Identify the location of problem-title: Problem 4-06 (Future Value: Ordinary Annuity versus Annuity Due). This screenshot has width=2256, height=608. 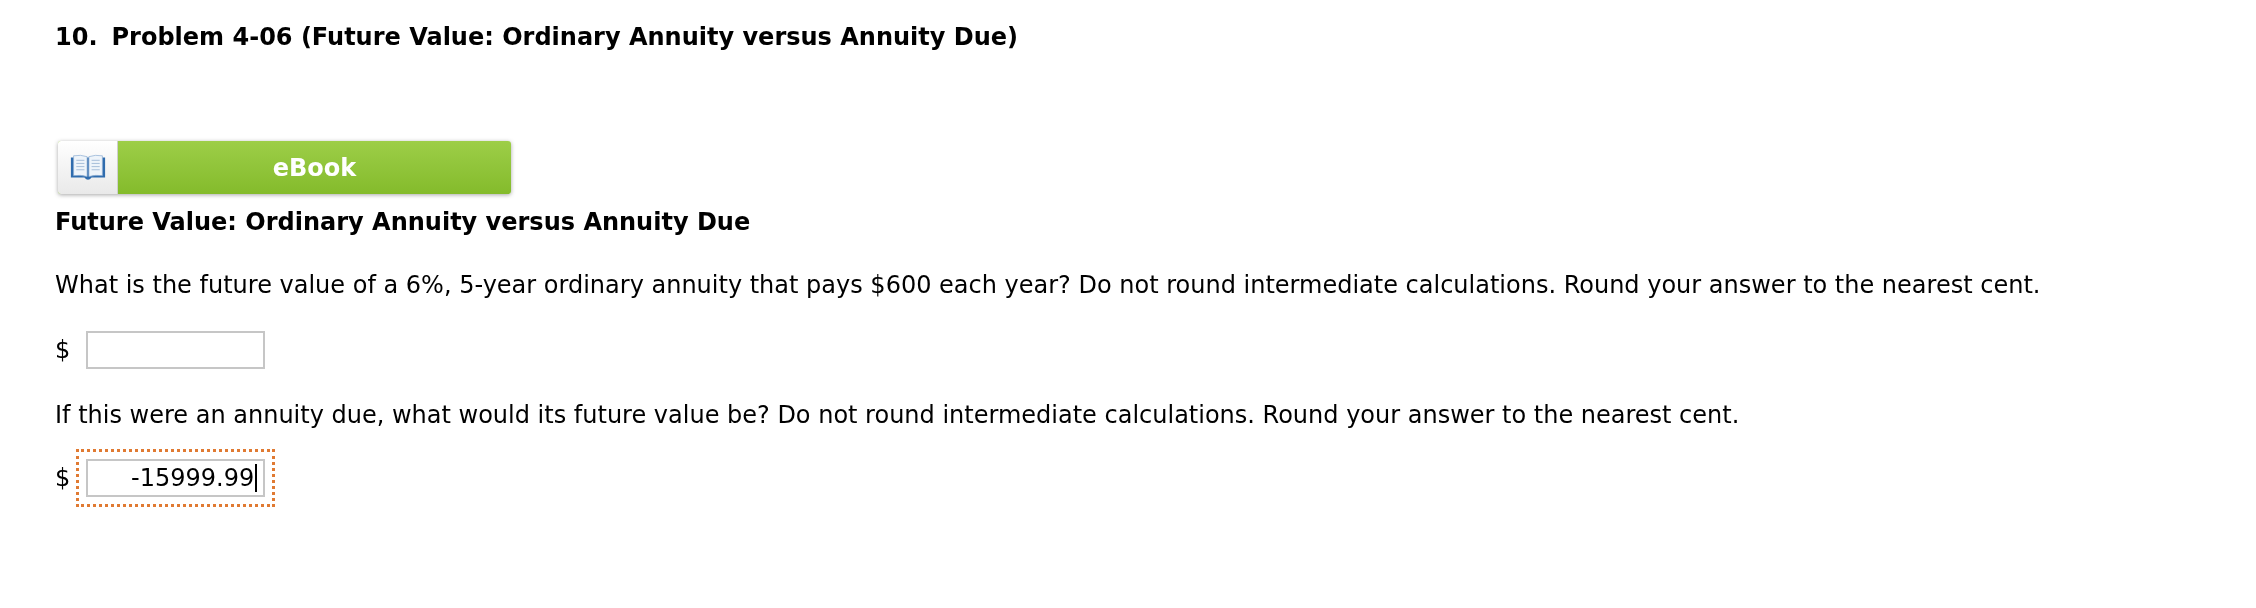
(565, 37).